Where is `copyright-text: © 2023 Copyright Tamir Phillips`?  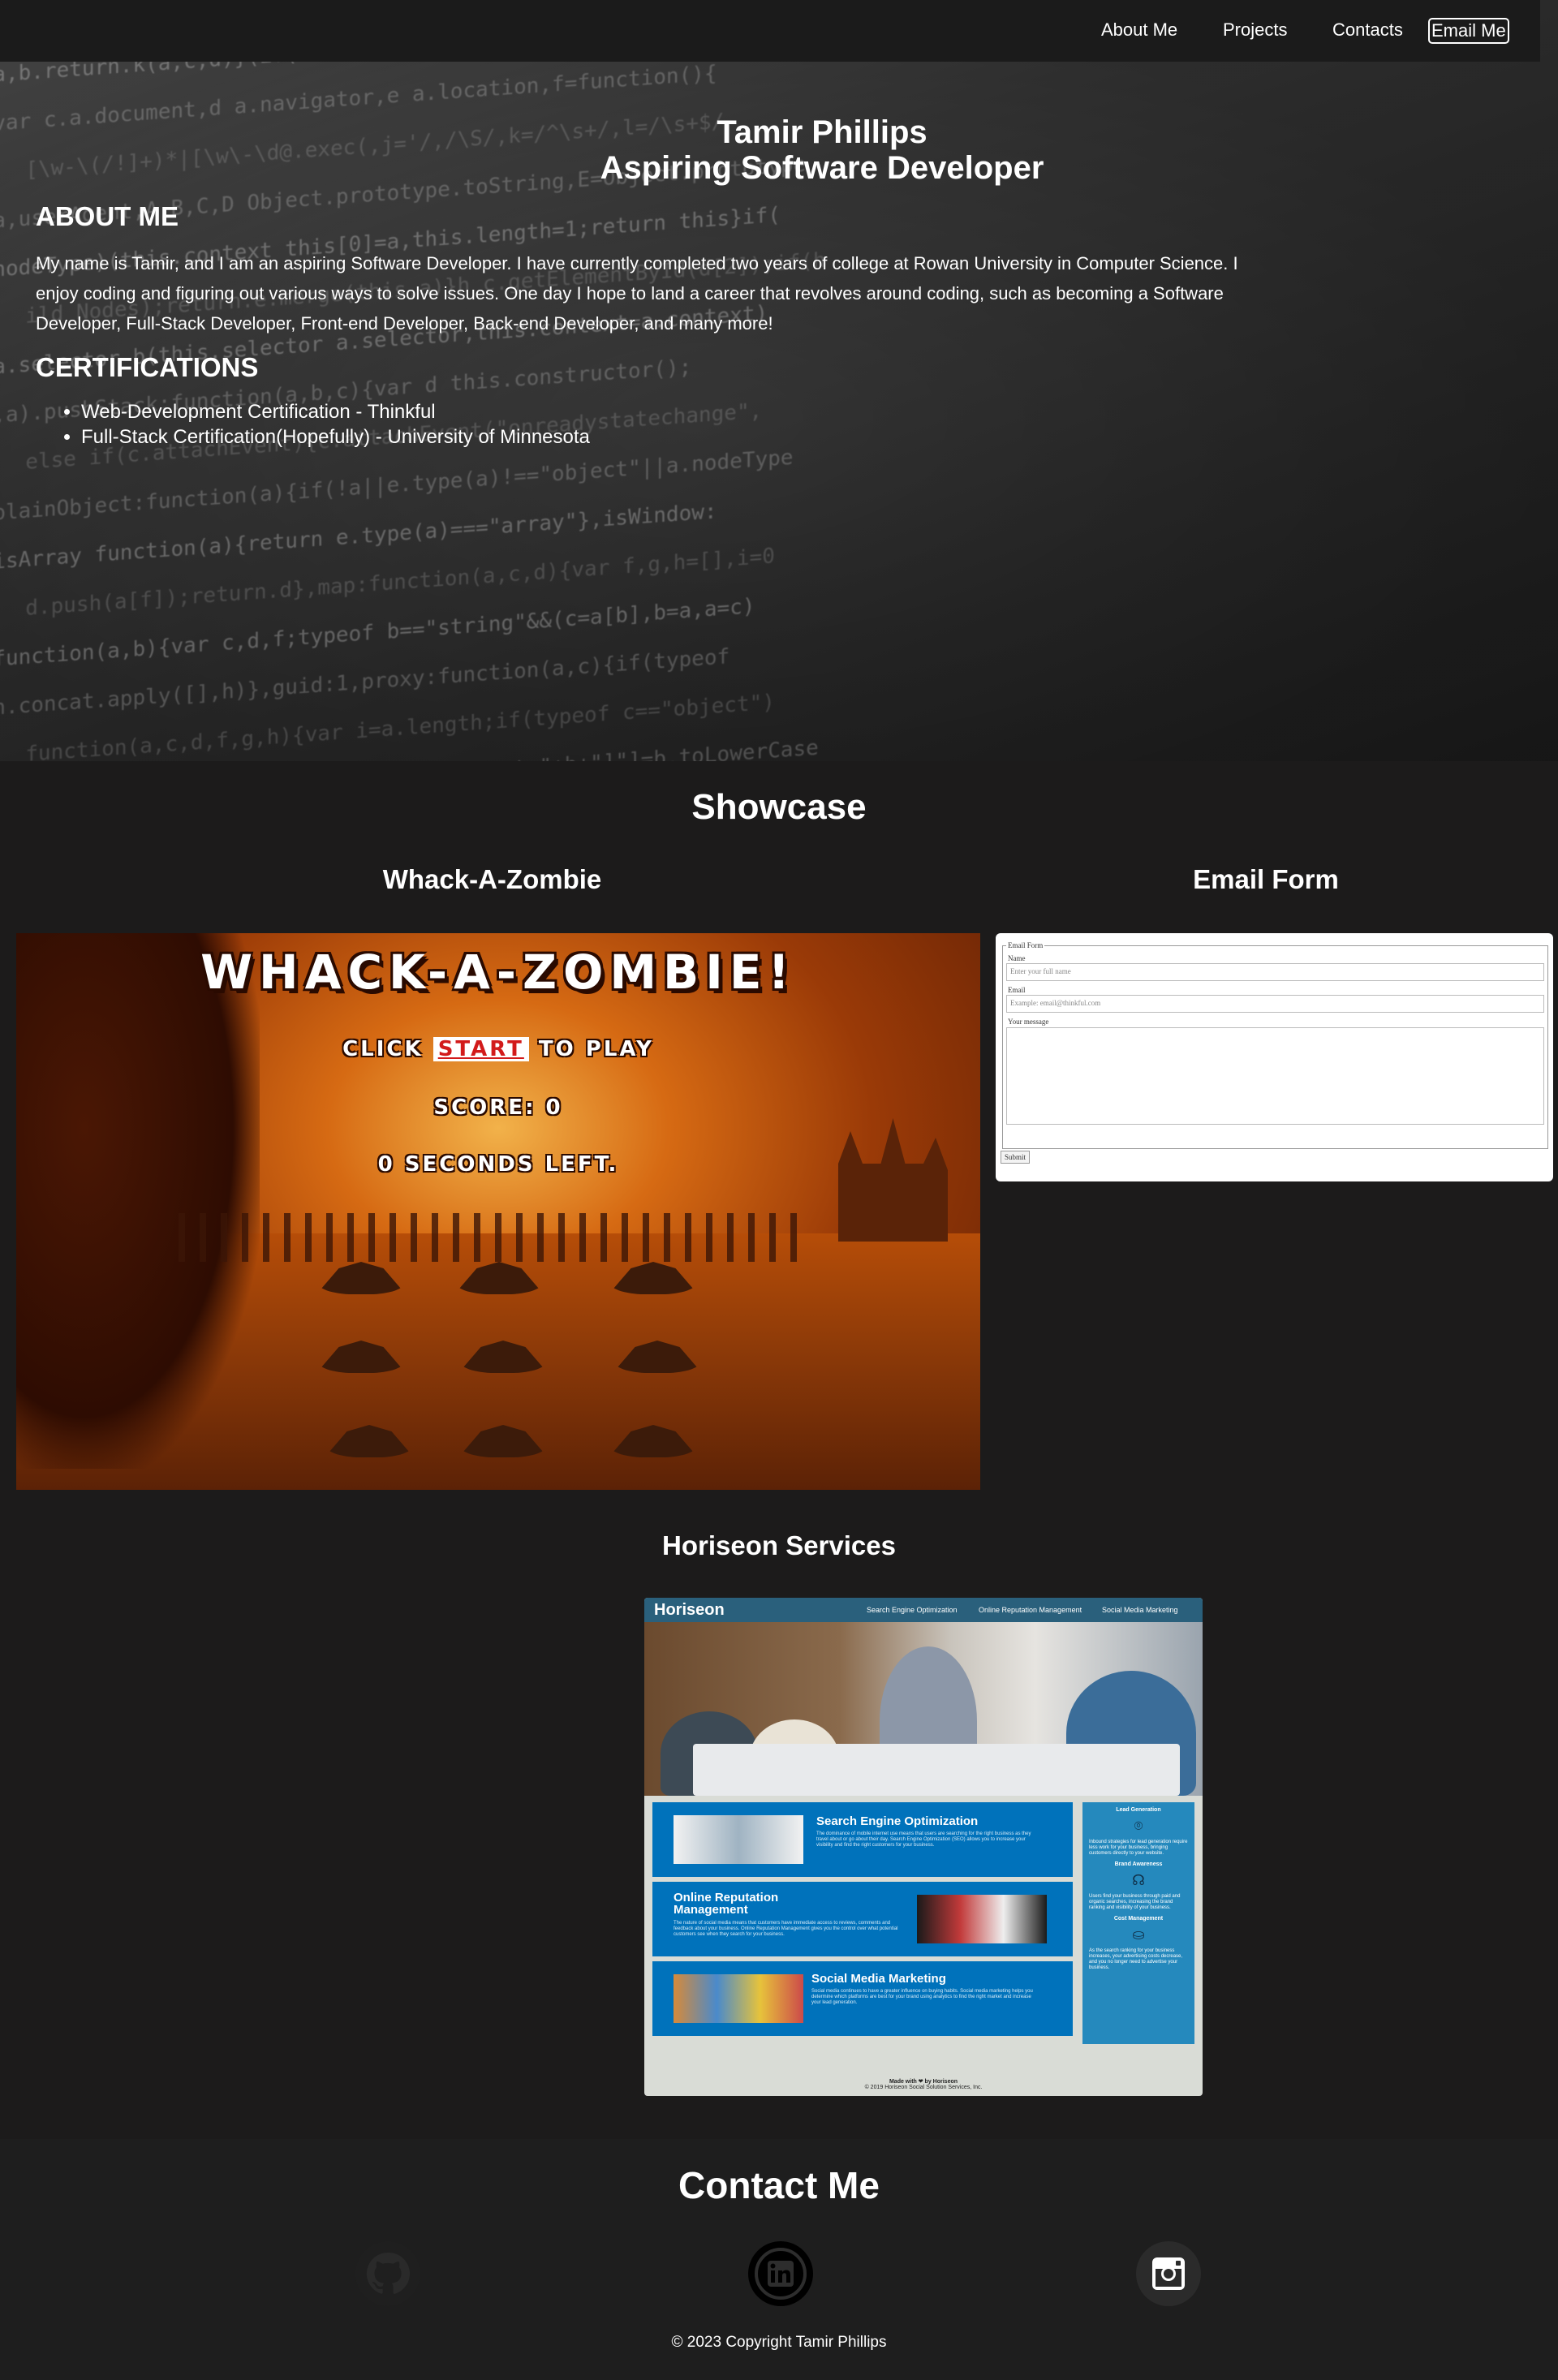
copyright-text: © 2023 Copyright Tamir Phillips is located at coordinates (779, 2342).